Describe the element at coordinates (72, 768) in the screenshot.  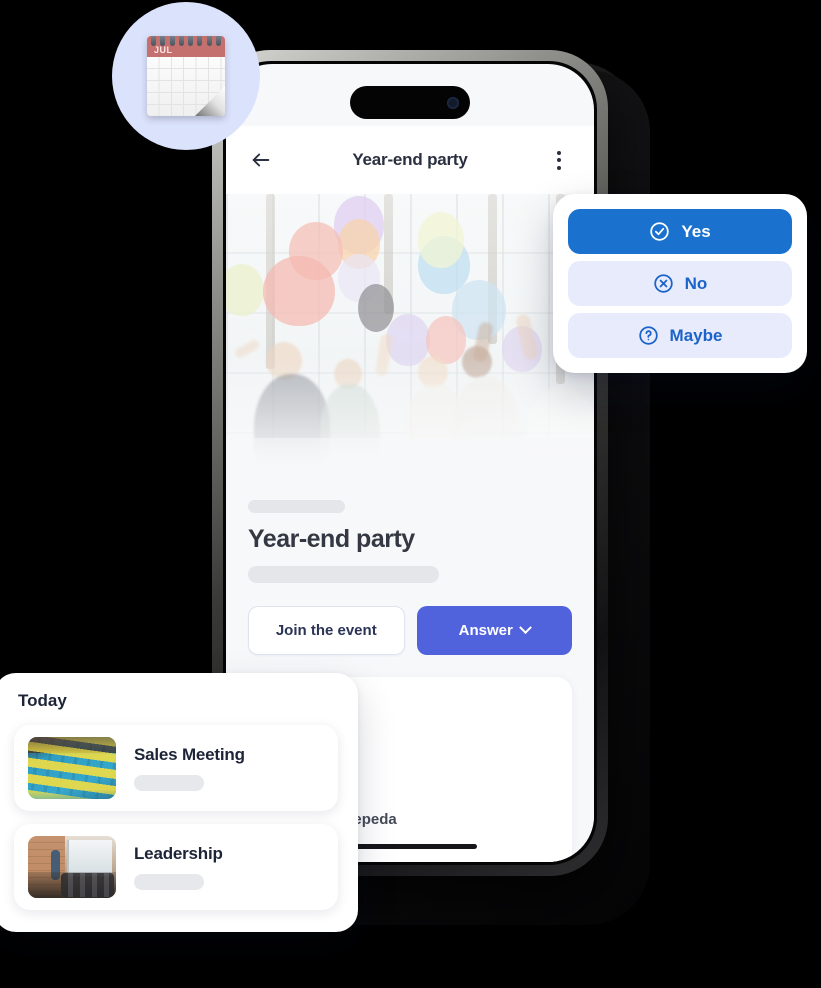
I see `sticky-notes-photo` at that location.